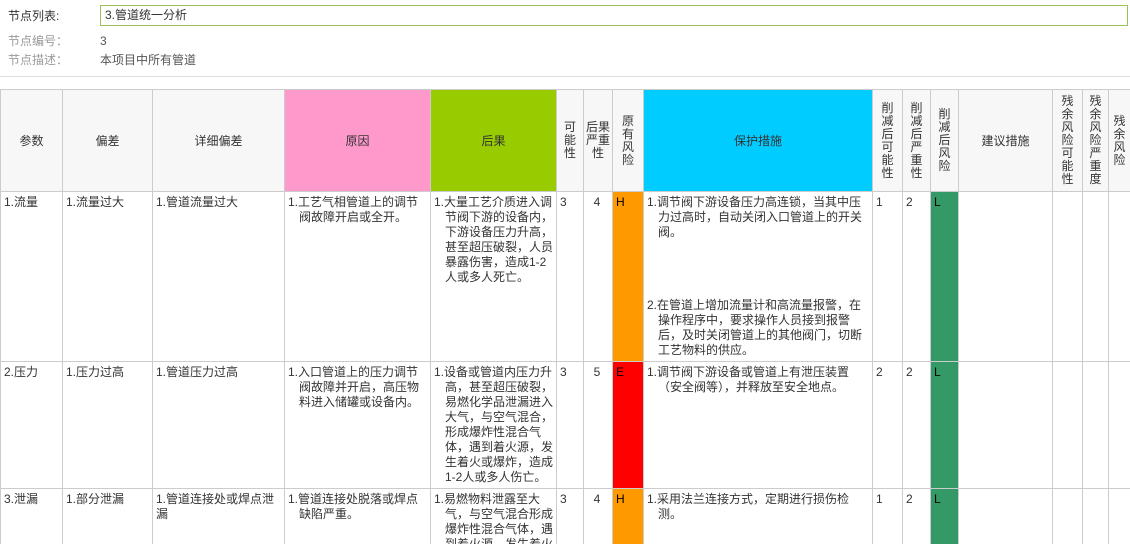 This screenshot has height=544, width=1130. I want to click on header-consequence: 后果, so click(493, 140).